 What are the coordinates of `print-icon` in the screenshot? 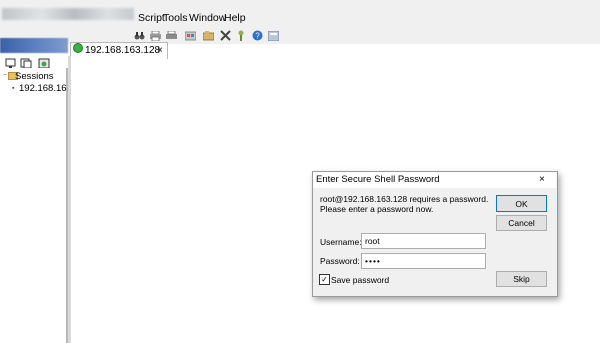 It's located at (155, 35).